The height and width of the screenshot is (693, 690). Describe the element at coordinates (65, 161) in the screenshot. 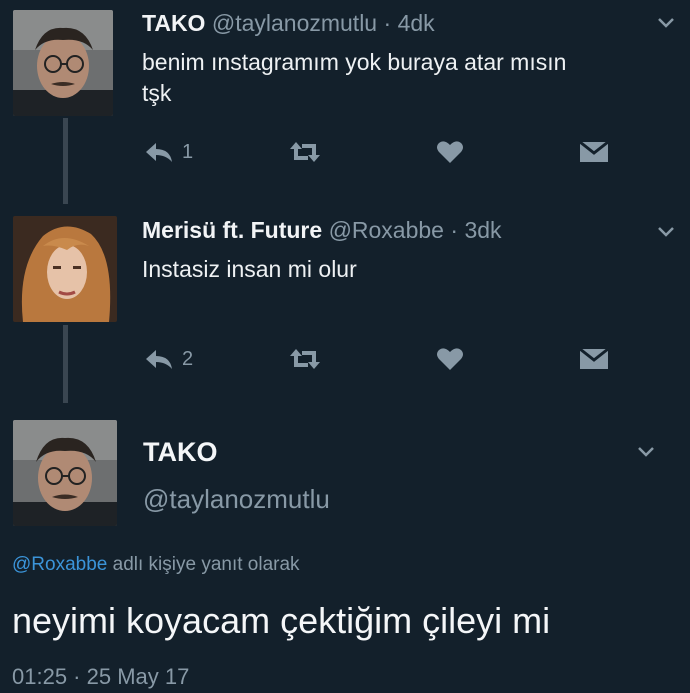

I see `thread-line-top` at that location.